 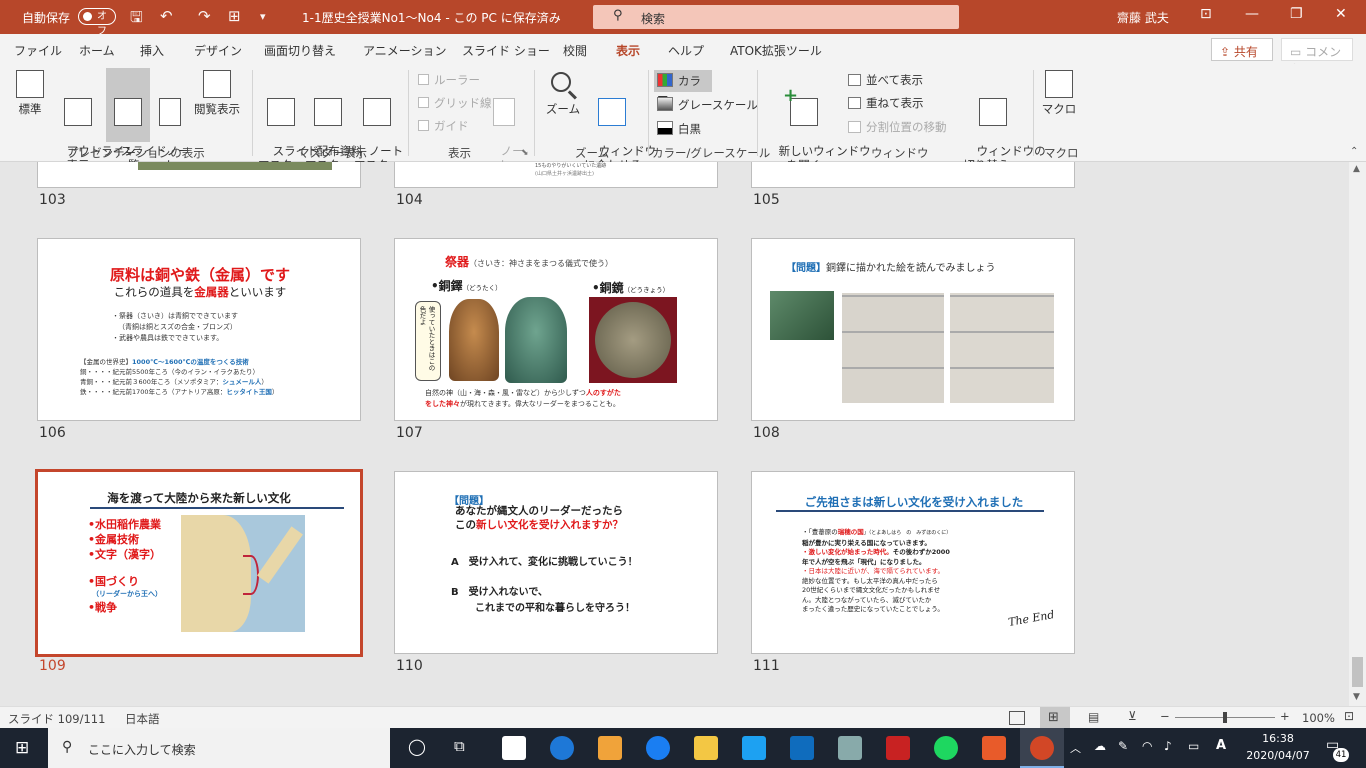 I want to click on file-explorer-icon, so click(x=706, y=748).